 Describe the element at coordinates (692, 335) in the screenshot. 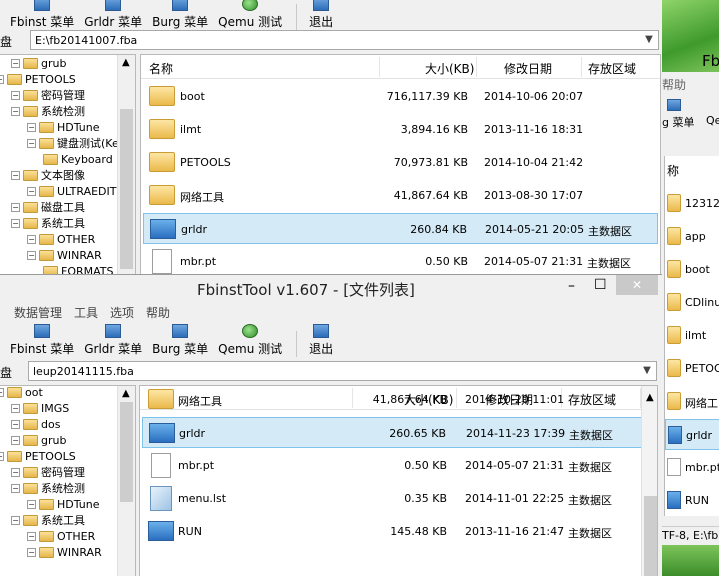

I see `right-list-item: ilmt` at that location.